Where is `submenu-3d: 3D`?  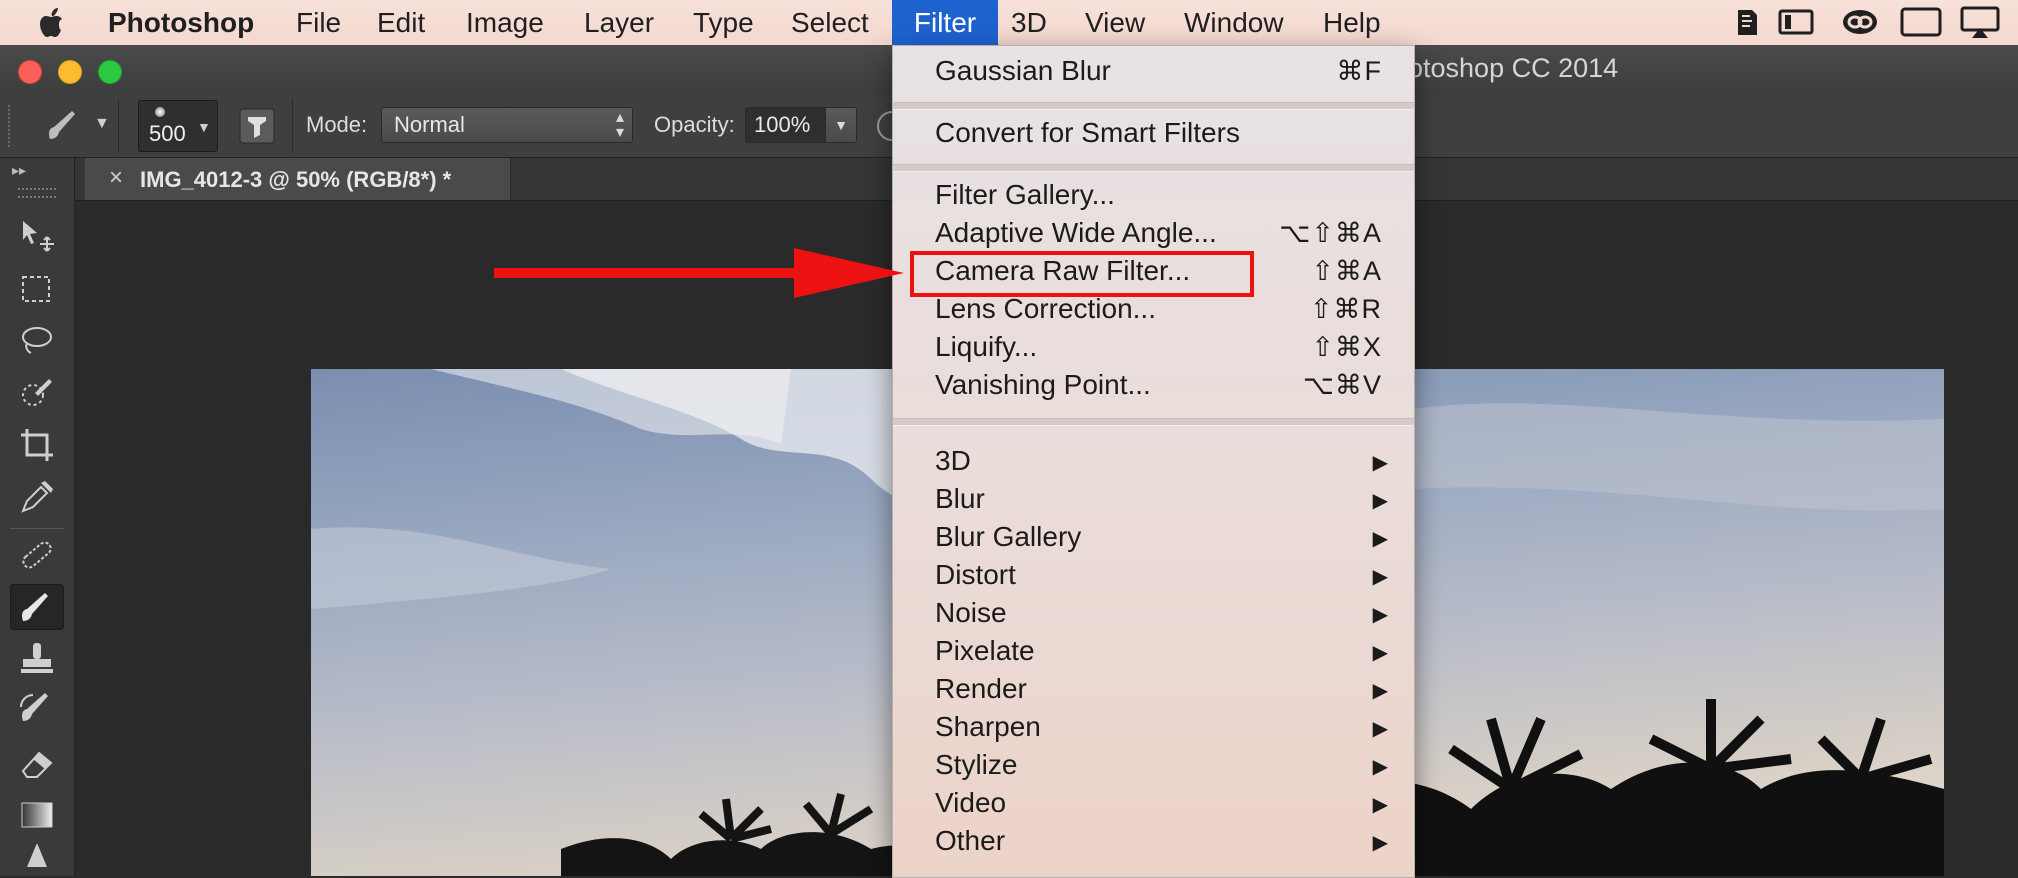 submenu-3d: 3D is located at coordinates (953, 461).